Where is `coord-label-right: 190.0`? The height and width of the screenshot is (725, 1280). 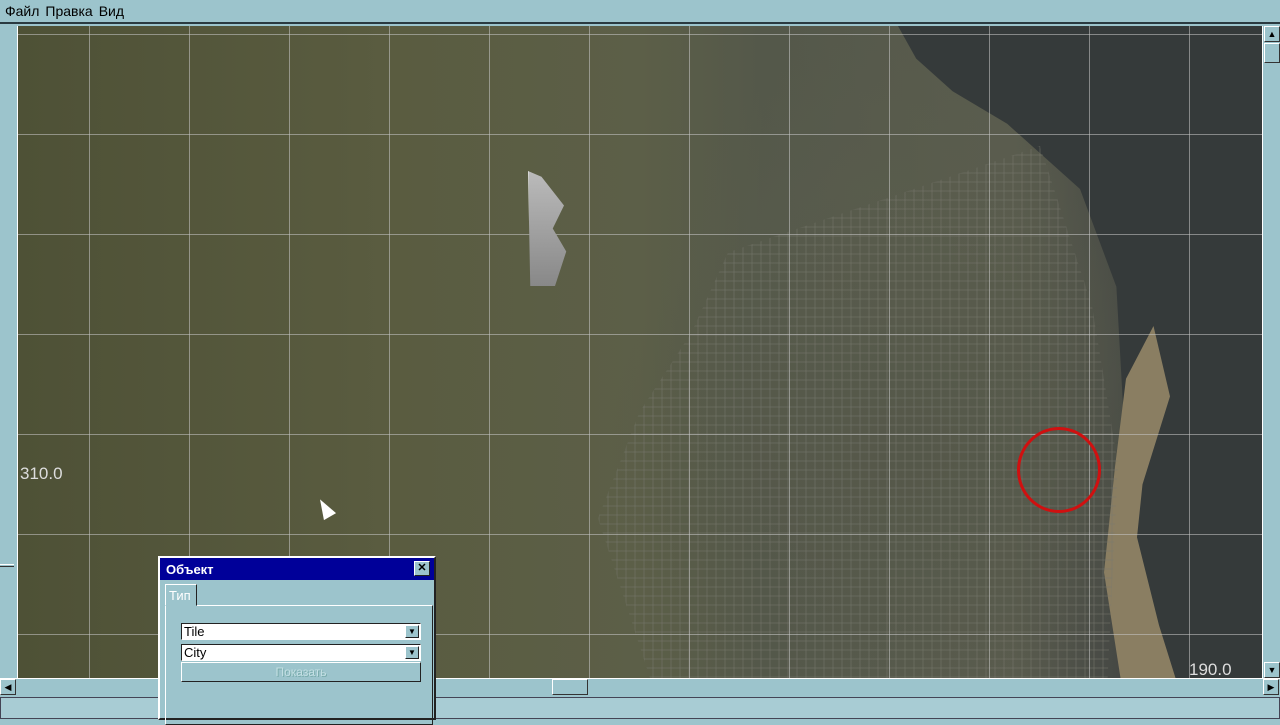
coord-label-right: 190.0 is located at coordinates (1210, 669).